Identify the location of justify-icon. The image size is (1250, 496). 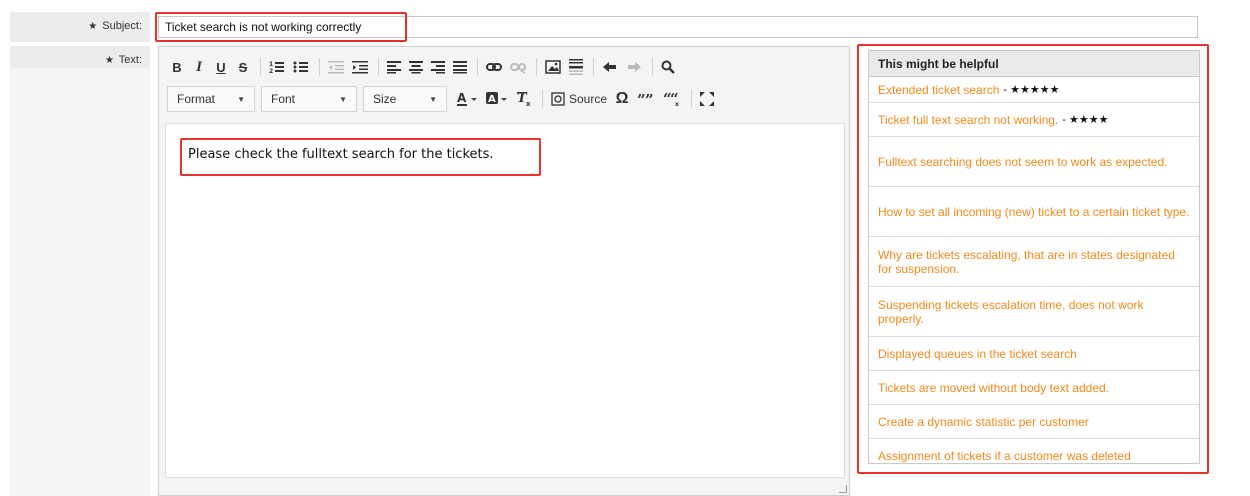
(460, 67).